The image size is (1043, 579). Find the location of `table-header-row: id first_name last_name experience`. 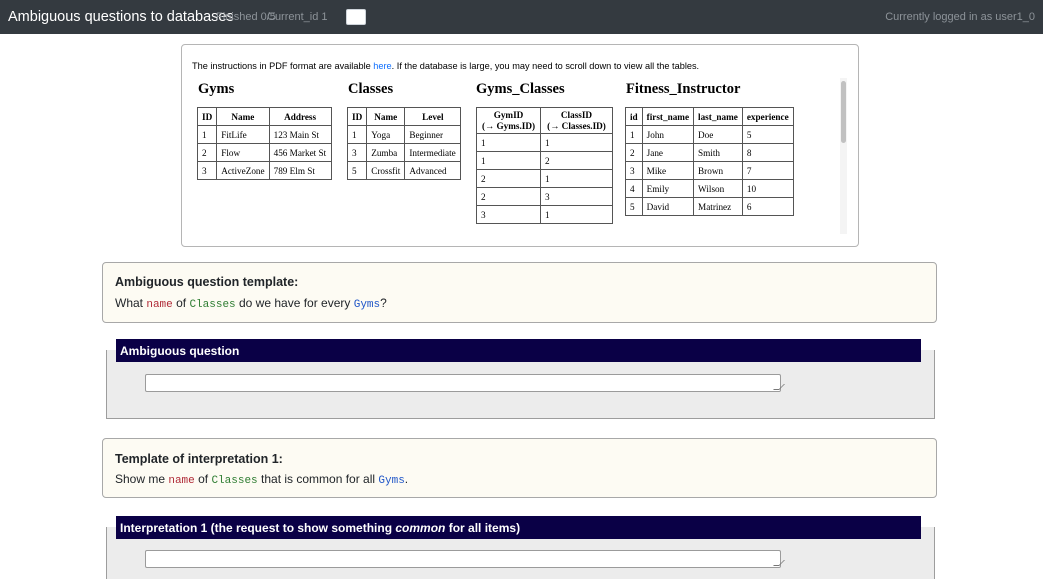

table-header-row: id first_name last_name experience is located at coordinates (709, 116).